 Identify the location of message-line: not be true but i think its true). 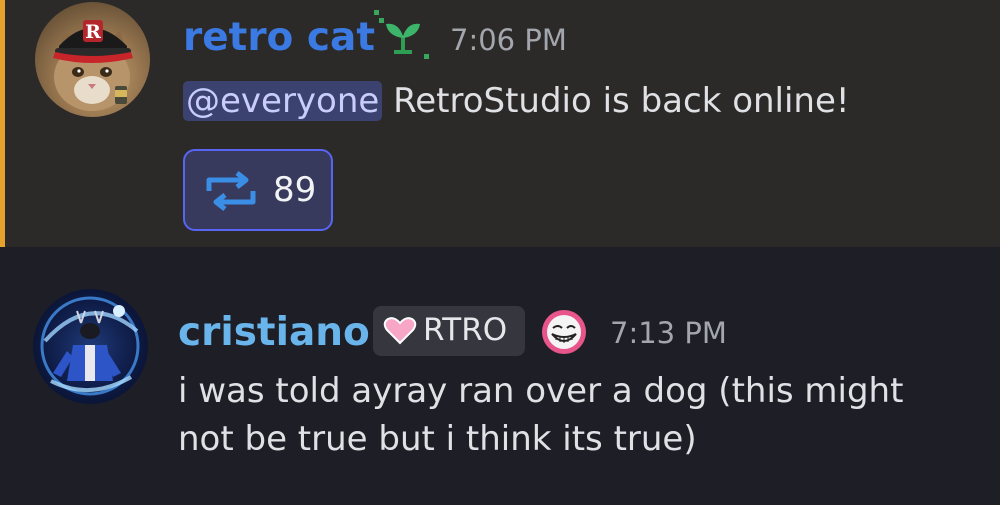
(437, 439).